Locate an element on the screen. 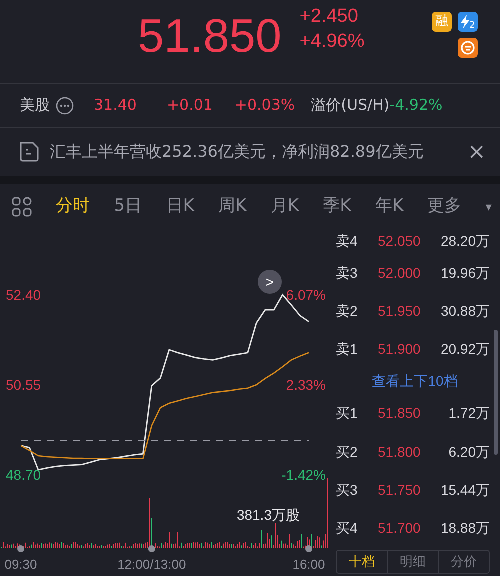 The image size is (500, 576). volume-label: 381.3万股 is located at coordinates (268, 515).